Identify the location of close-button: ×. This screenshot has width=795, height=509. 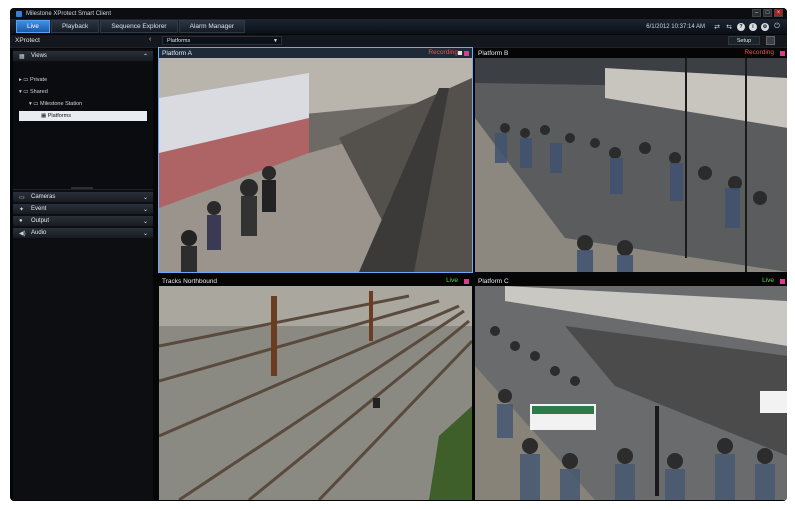
(778, 13).